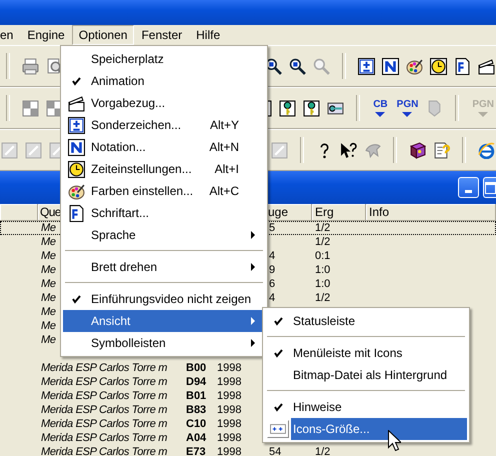 The height and width of the screenshot is (456, 496). What do you see at coordinates (468, 187) in the screenshot?
I see `minimize-button` at bounding box center [468, 187].